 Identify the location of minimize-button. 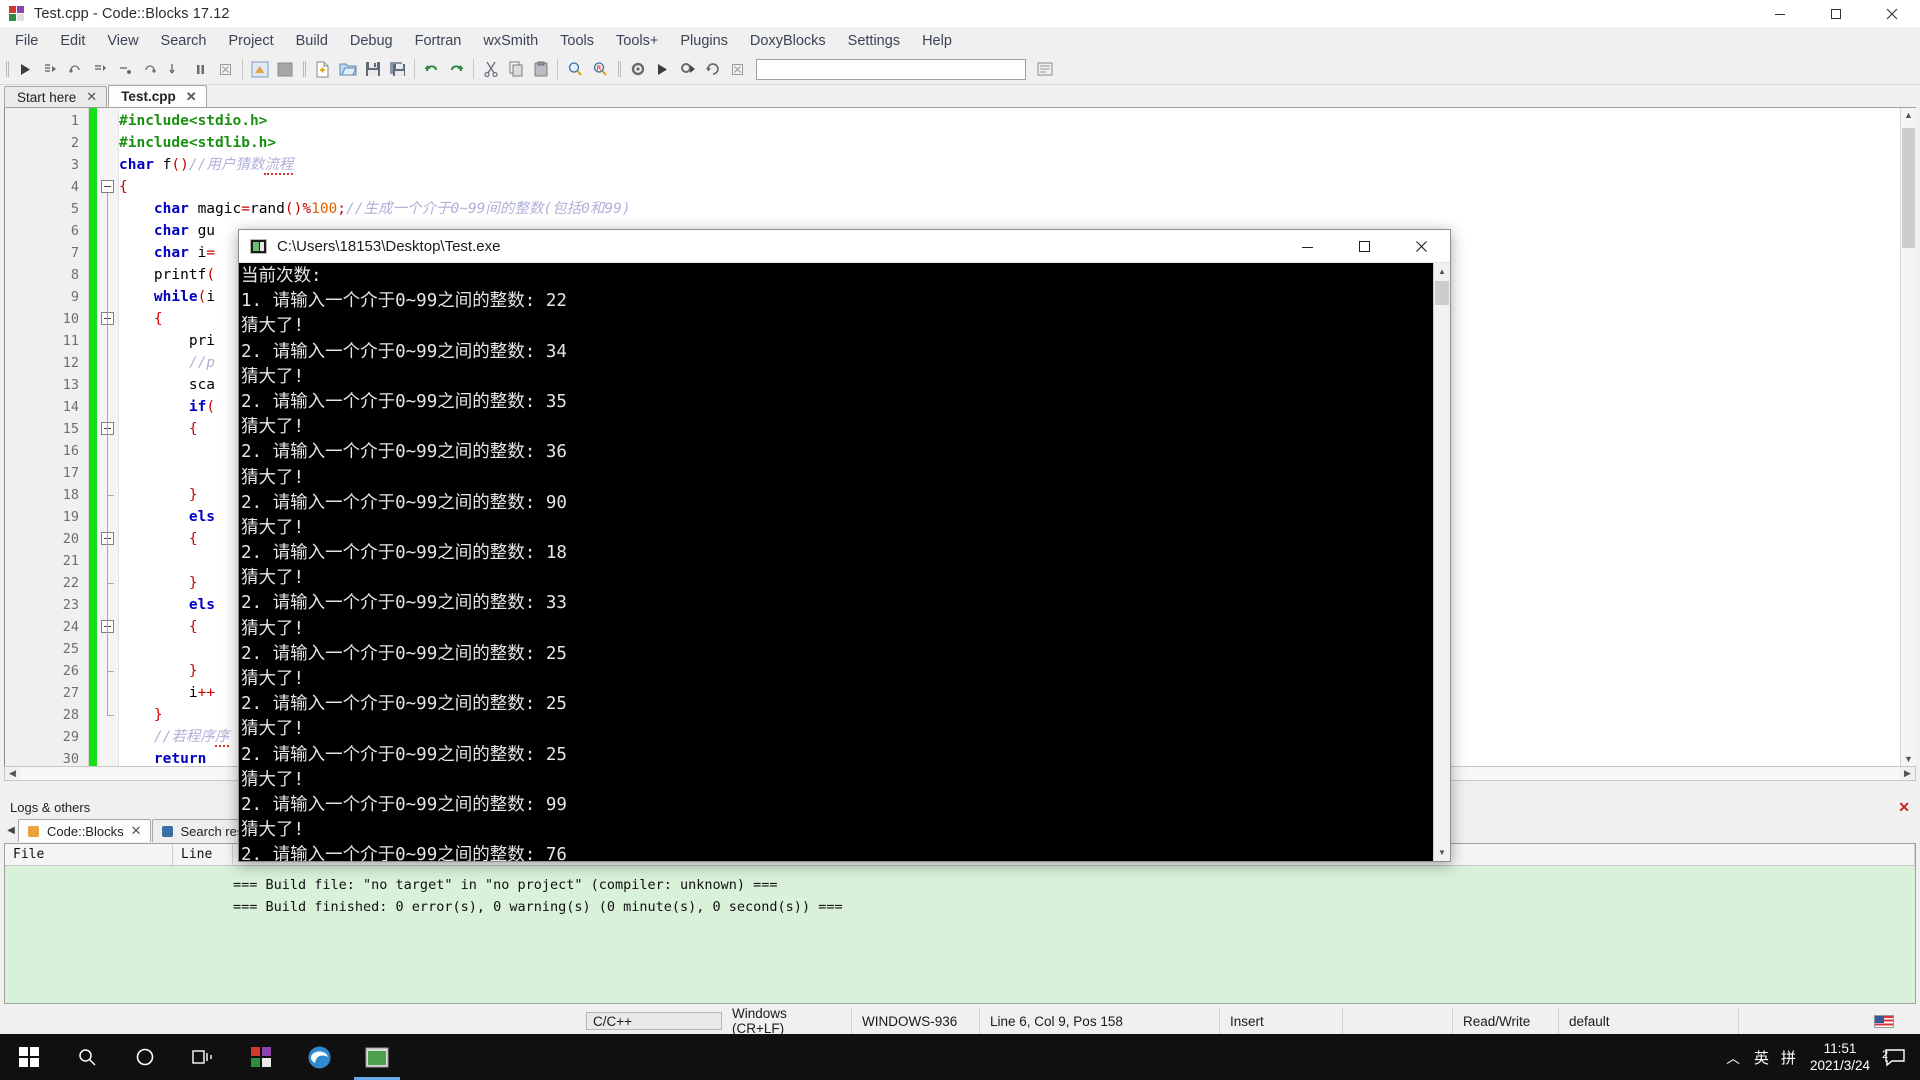
(1780, 14).